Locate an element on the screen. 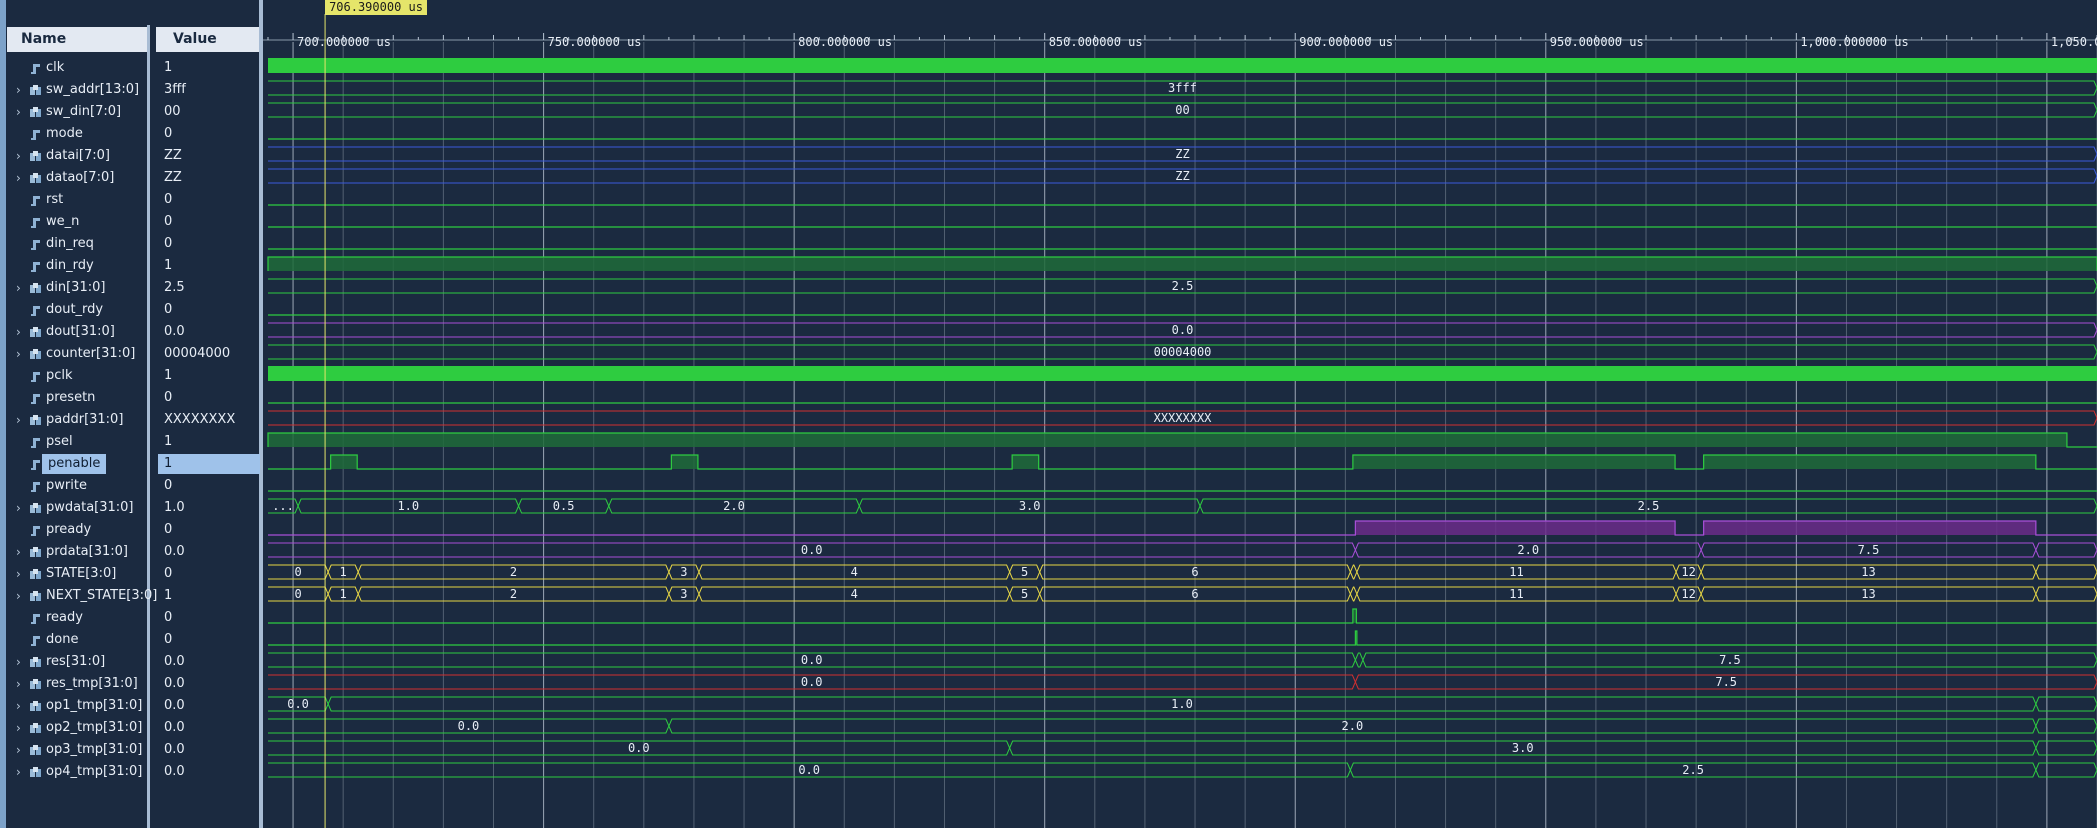 This screenshot has height=828, width=2097. signal-row: › sw_addr[13:0] 3fff is located at coordinates (133, 90).